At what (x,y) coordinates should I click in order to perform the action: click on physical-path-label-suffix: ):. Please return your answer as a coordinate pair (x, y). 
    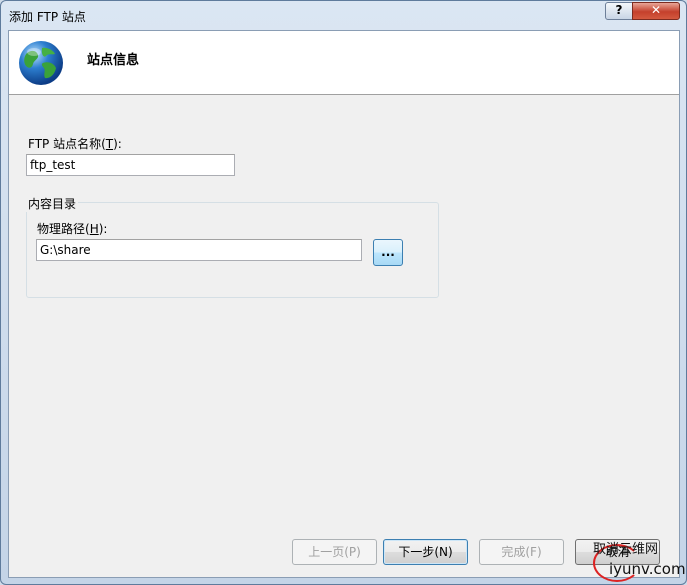
    Looking at the image, I should click on (103, 229).